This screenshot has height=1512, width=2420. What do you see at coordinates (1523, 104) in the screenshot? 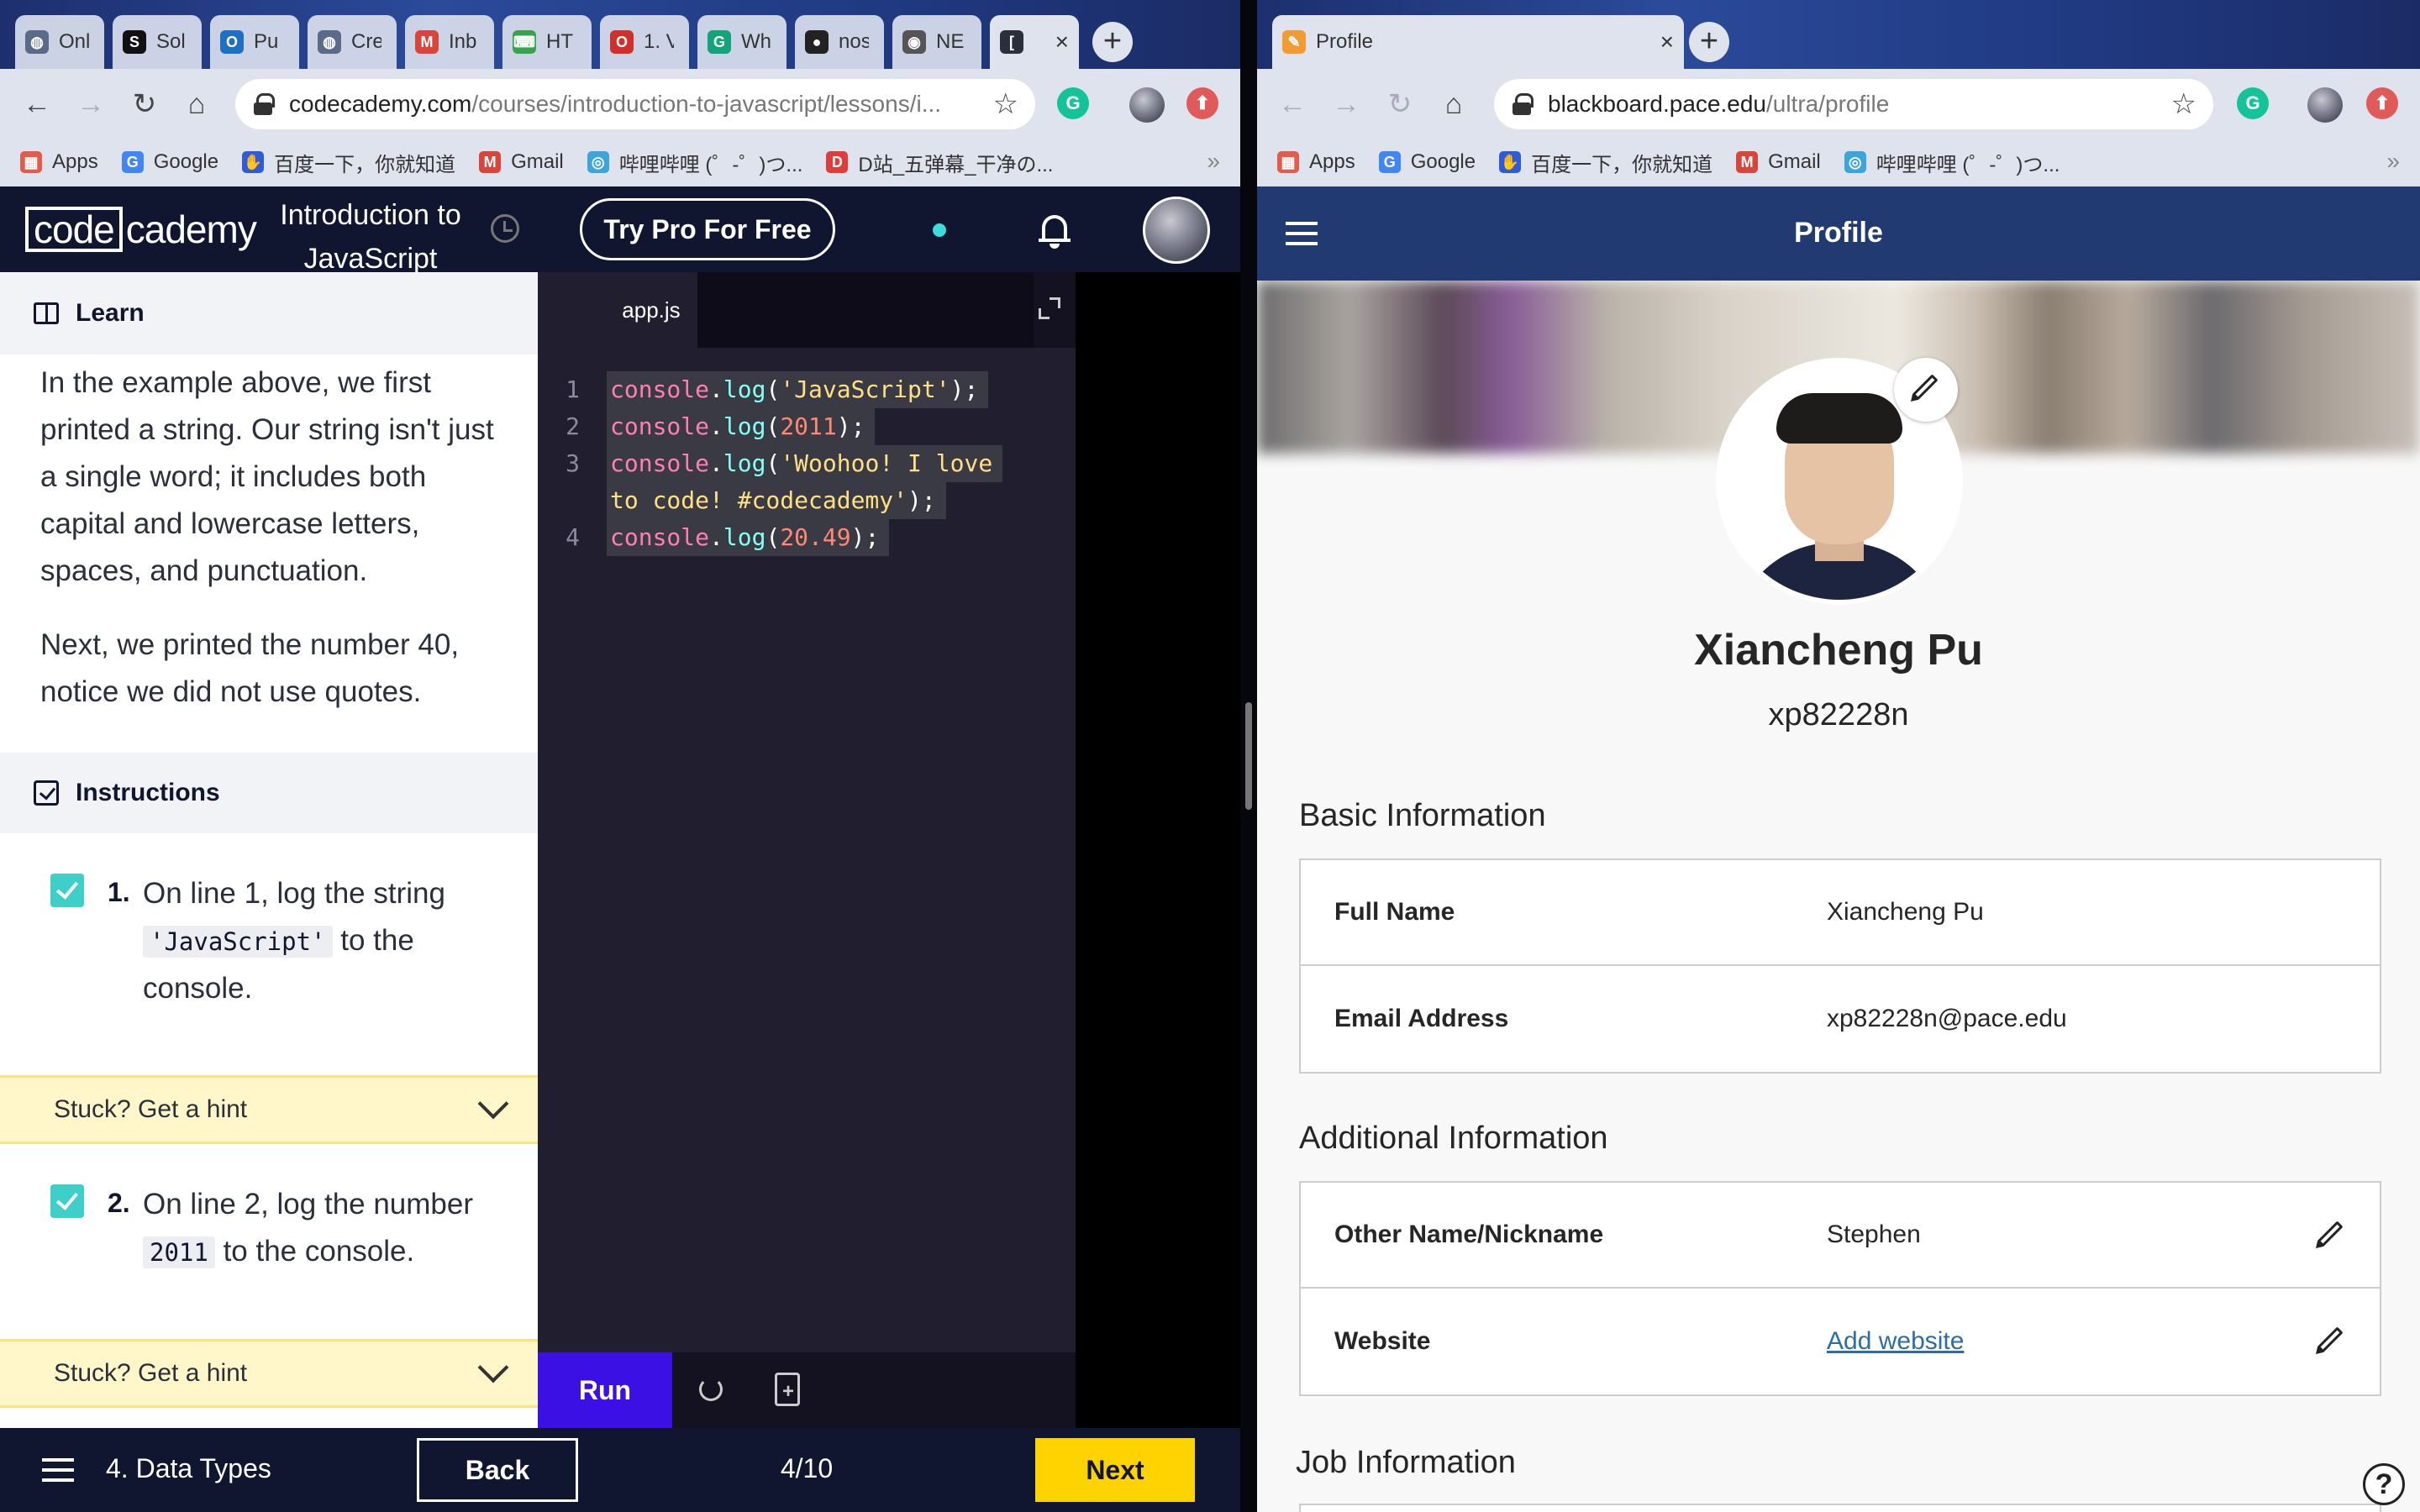
I see `lock-icon` at bounding box center [1523, 104].